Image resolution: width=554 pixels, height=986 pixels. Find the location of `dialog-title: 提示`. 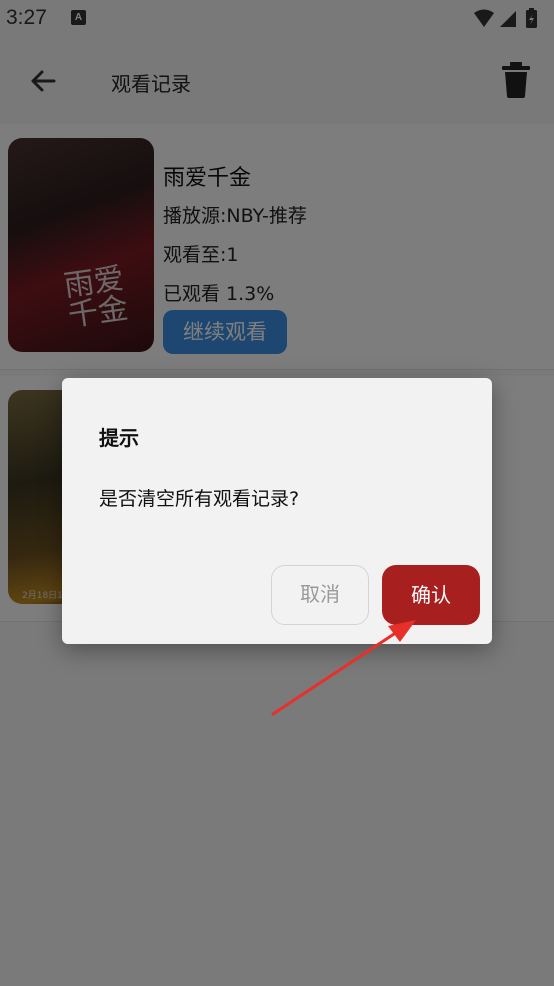

dialog-title: 提示 is located at coordinates (119, 438).